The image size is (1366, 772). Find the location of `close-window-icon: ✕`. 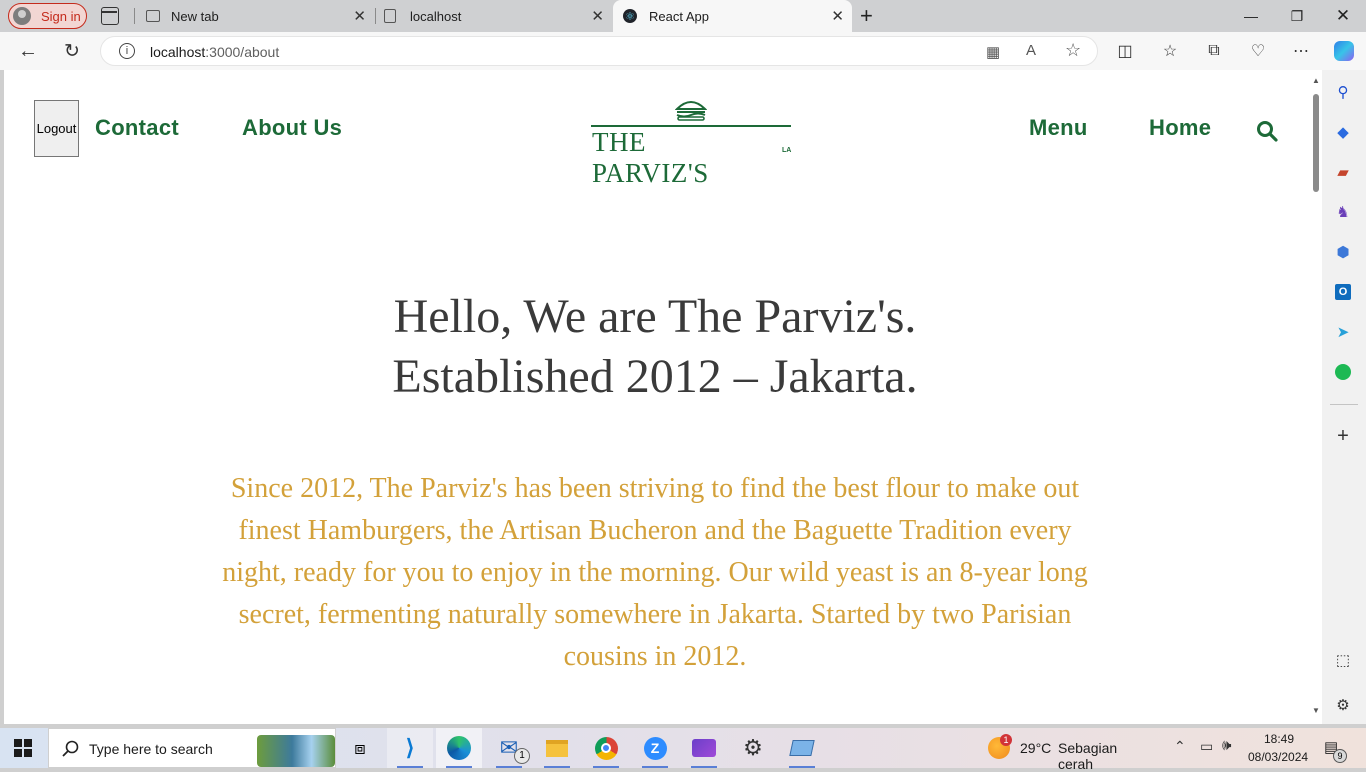

close-window-icon: ✕ is located at coordinates (1343, 16).